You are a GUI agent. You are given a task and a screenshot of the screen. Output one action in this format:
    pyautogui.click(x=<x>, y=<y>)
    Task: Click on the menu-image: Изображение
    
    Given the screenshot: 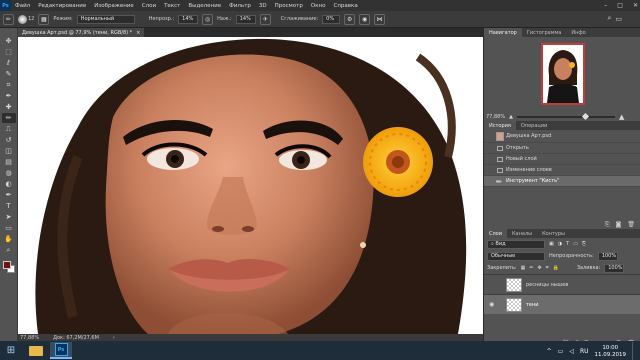 What is the action you would take?
    pyautogui.click(x=114, y=6)
    